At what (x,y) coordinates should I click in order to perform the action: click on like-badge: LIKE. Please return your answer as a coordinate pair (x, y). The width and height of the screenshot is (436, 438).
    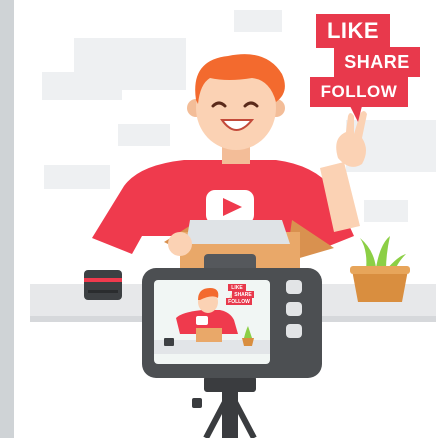
    Looking at the image, I should click on (353, 31).